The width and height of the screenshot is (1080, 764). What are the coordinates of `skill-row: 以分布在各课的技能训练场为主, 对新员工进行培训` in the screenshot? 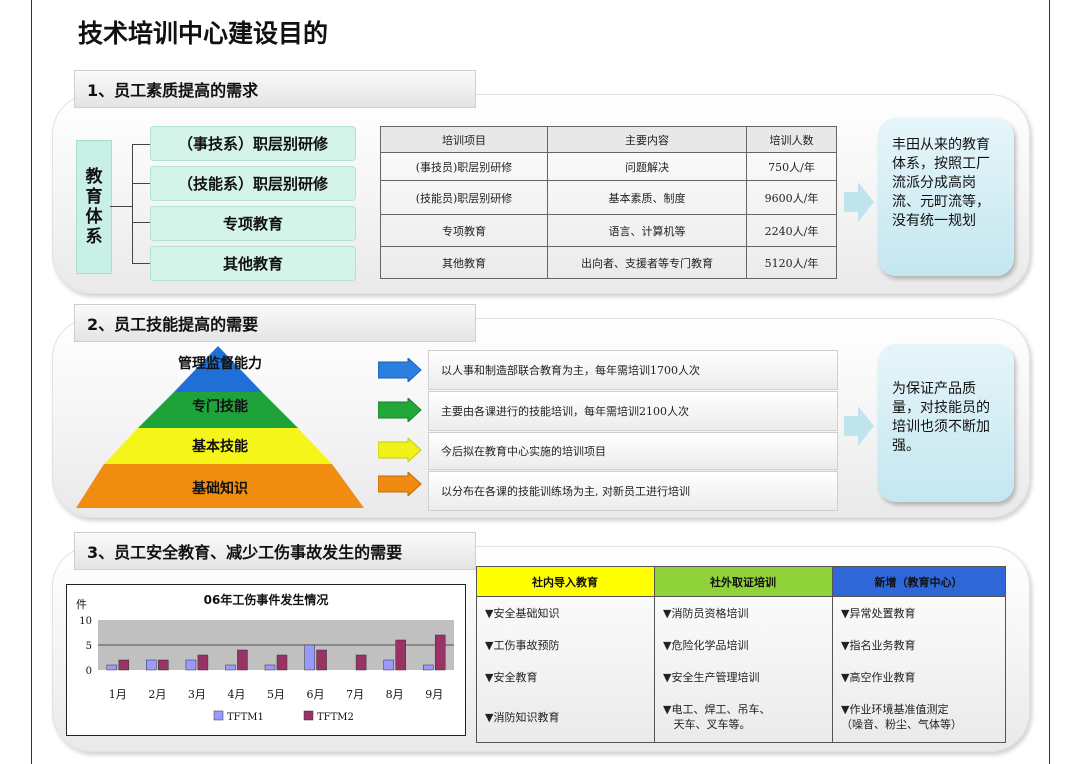 It's located at (633, 491).